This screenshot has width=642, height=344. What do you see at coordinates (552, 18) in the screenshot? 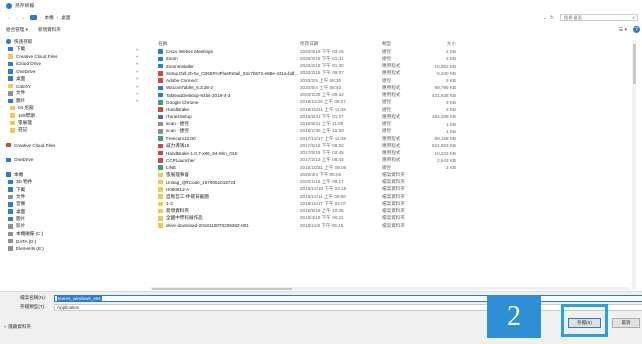
I see `refresh-icon: ↻` at bounding box center [552, 18].